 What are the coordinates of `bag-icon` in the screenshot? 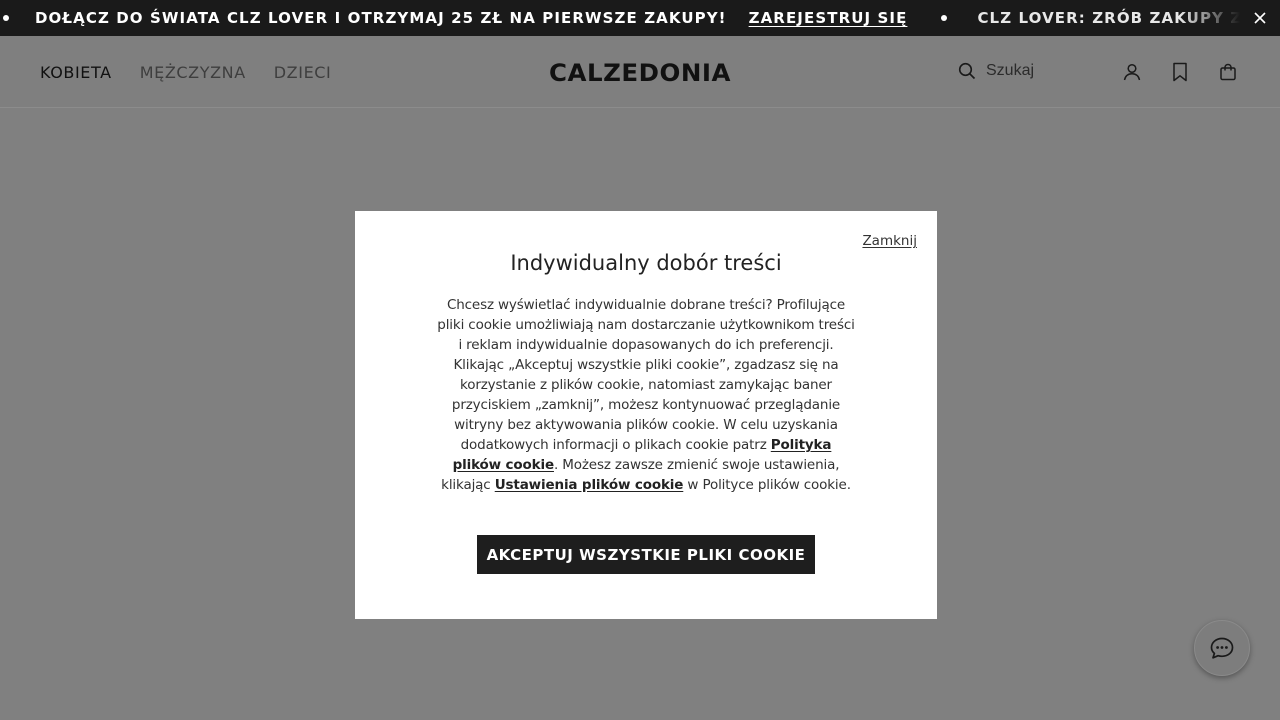 It's located at (1228, 72).